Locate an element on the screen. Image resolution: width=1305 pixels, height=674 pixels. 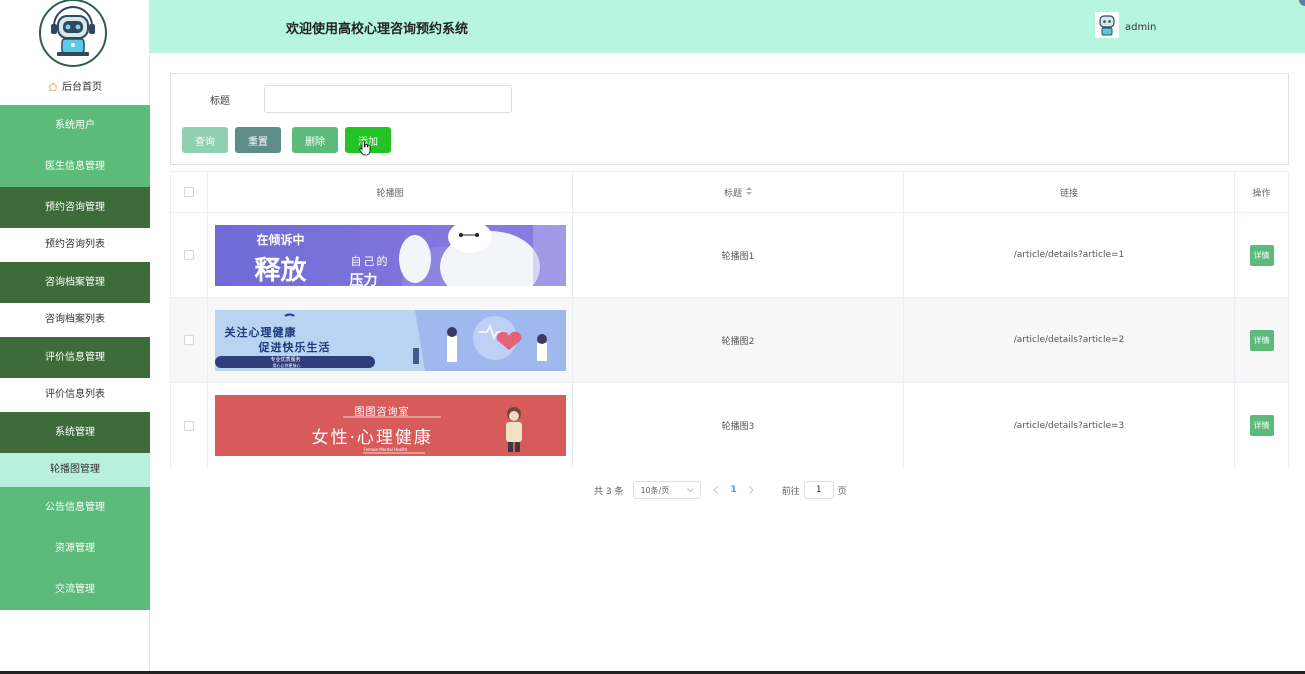
reset-button: 重置 is located at coordinates (258, 140).